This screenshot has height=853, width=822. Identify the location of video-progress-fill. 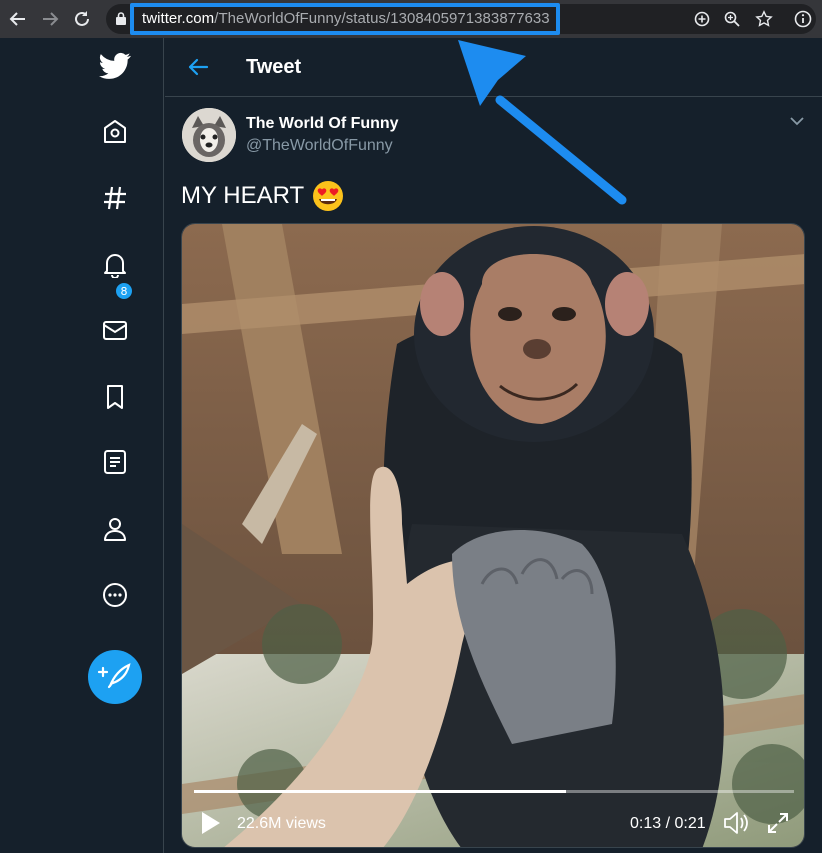
(380, 791).